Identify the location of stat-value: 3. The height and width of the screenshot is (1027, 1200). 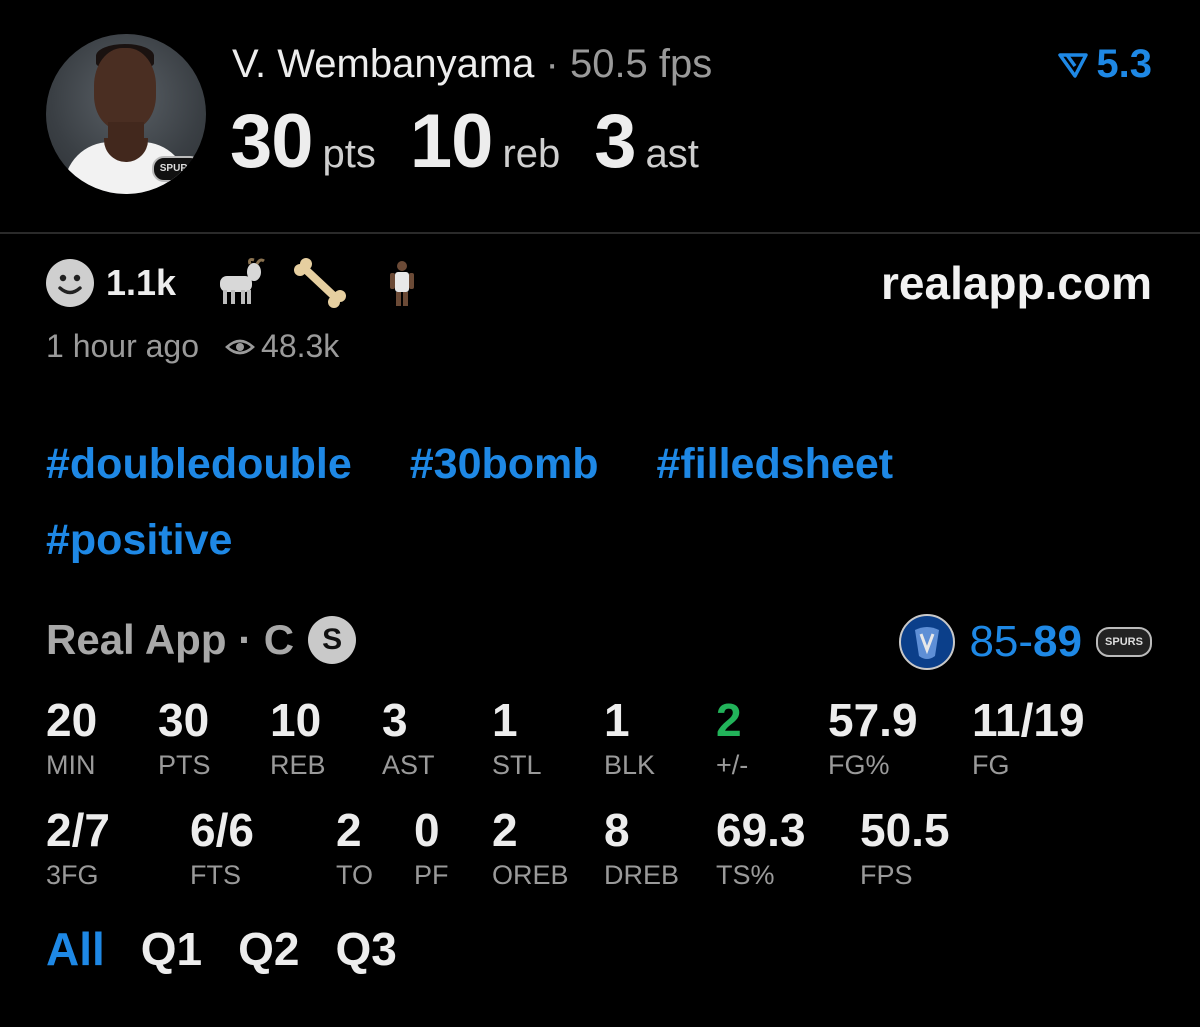
(395, 720).